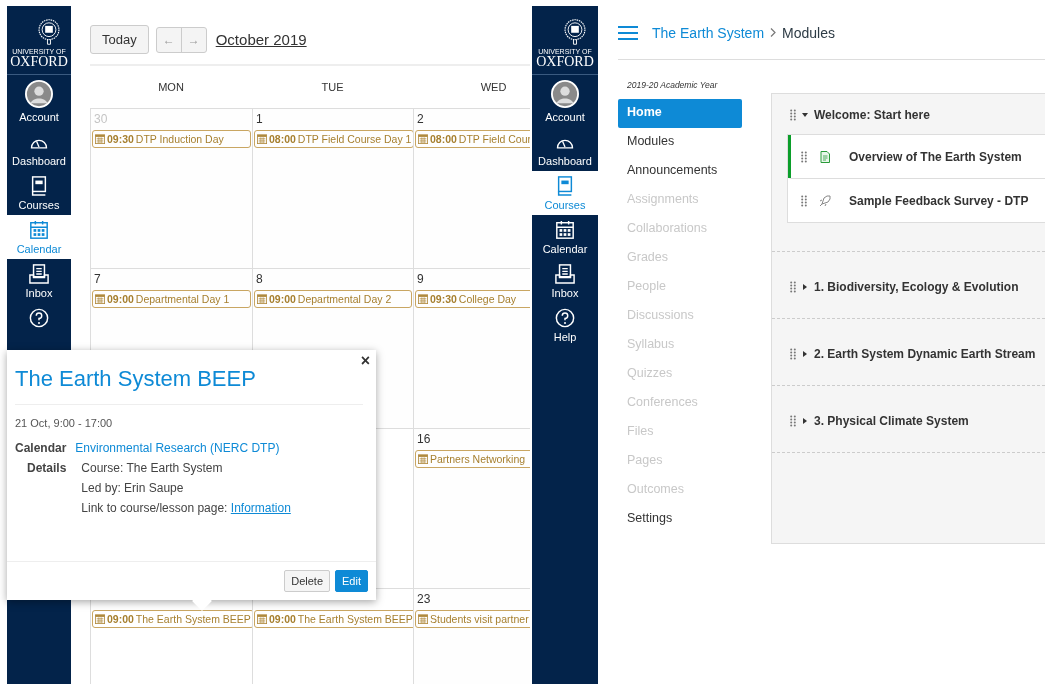 This screenshot has height=684, width=1045. I want to click on information-link: Information, so click(260, 508).